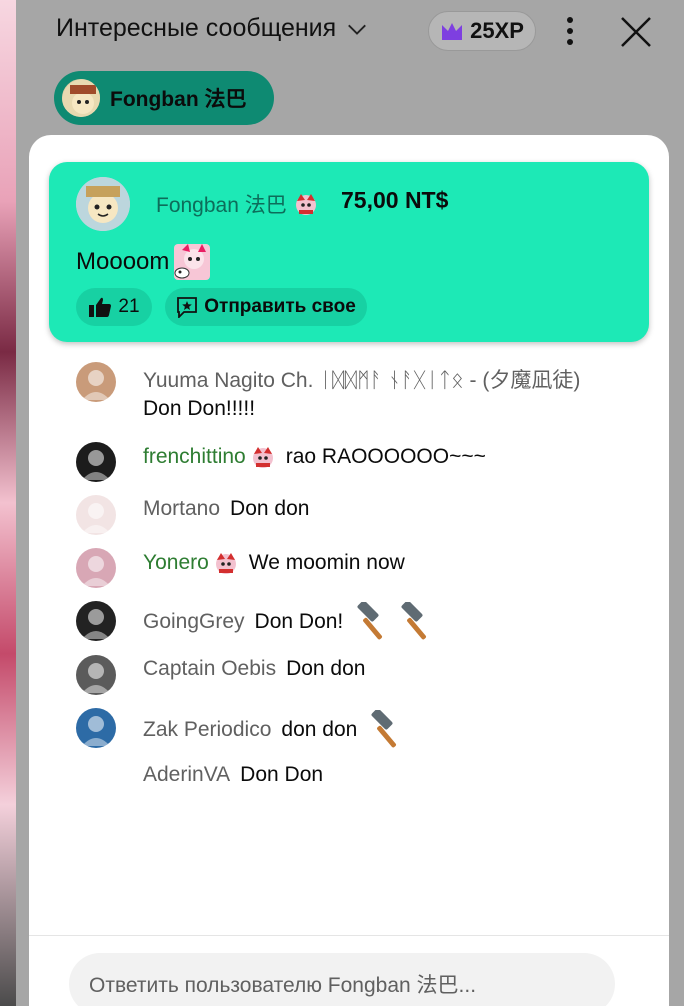 The height and width of the screenshot is (1006, 684). I want to click on xp-value: 25XP, so click(497, 30).